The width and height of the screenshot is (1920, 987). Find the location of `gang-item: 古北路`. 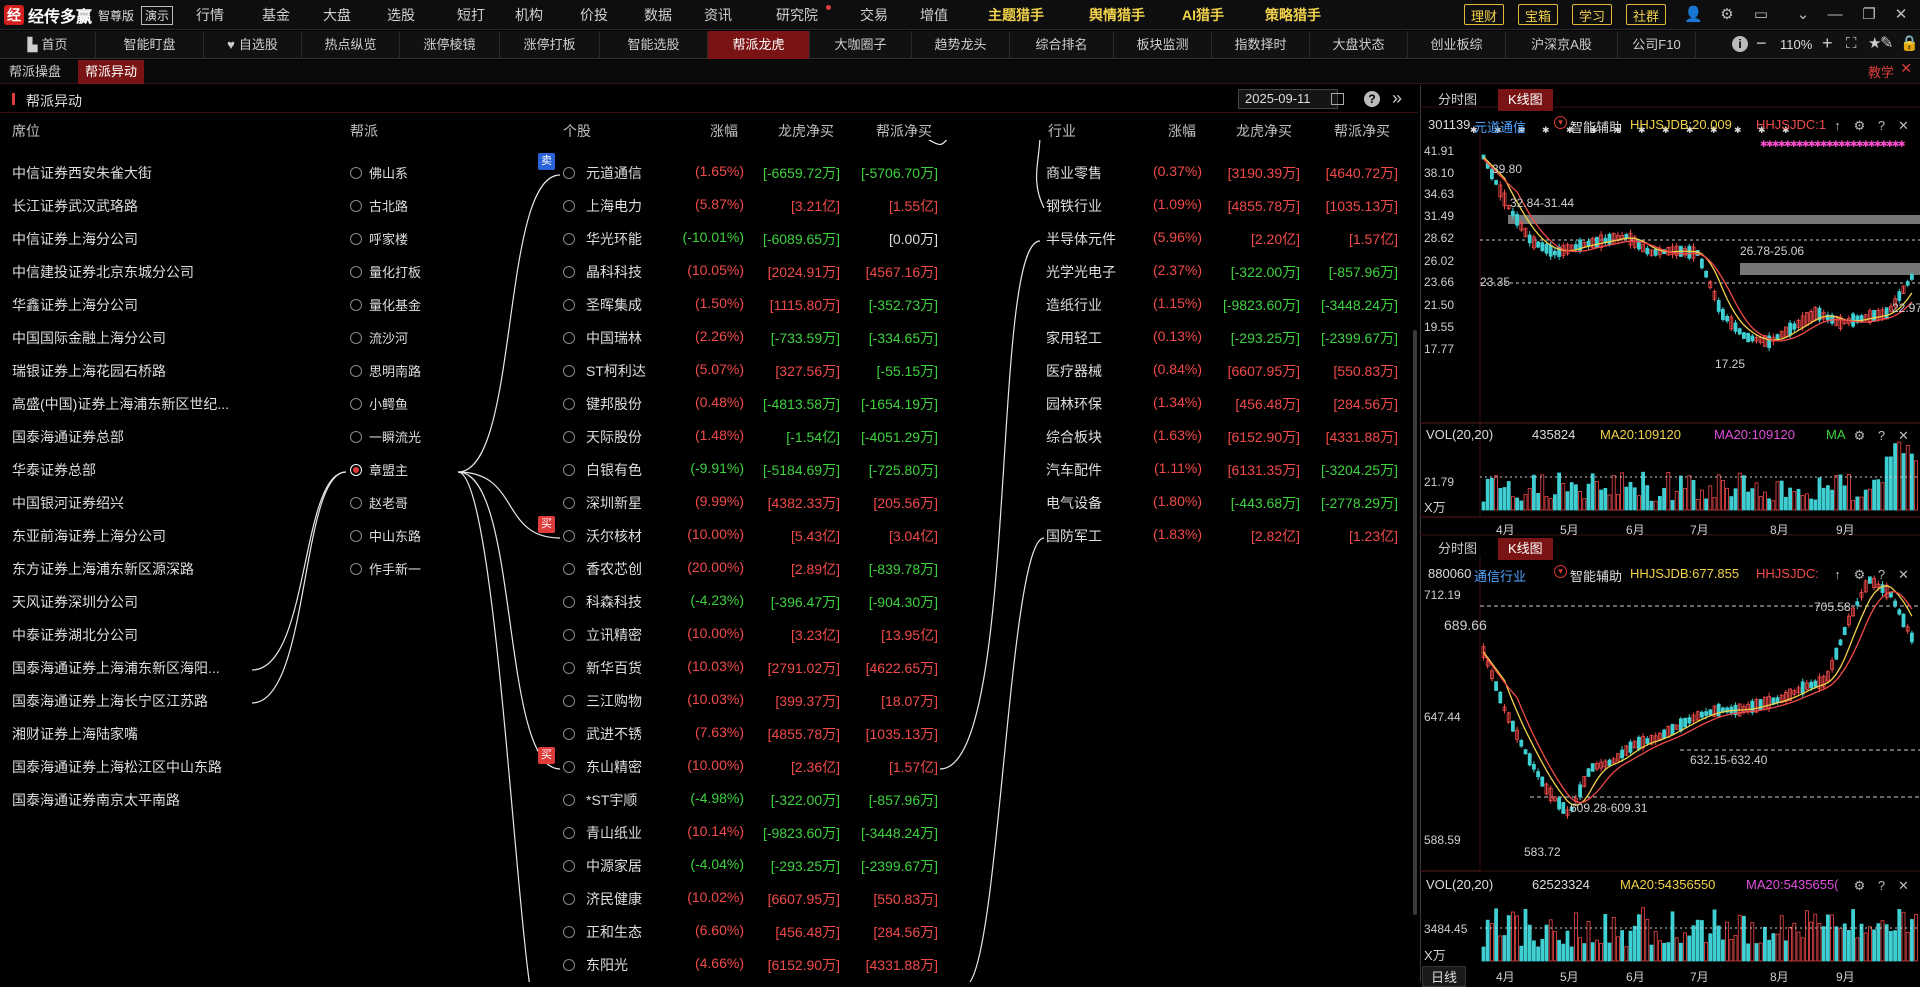

gang-item: 古北路 is located at coordinates (388, 205).